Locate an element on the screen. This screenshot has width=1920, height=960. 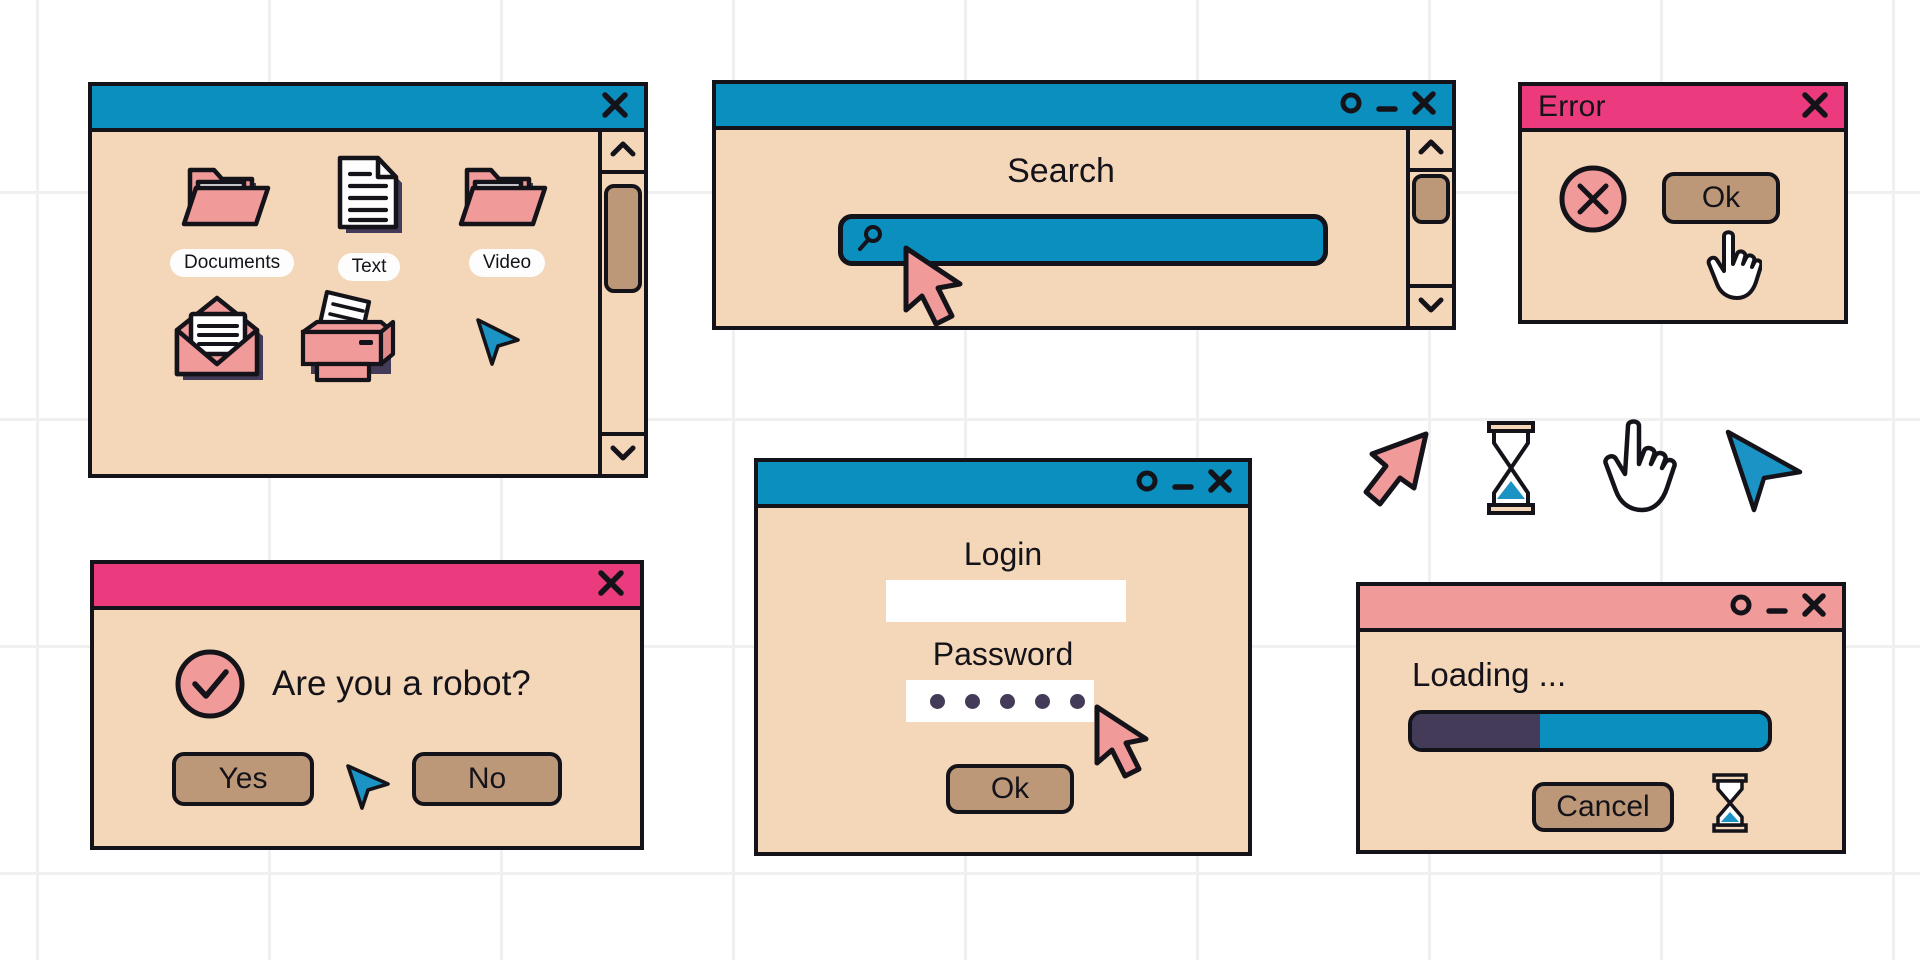
loading-window: Loading ... Cancel is located at coordinates (1596, 723).